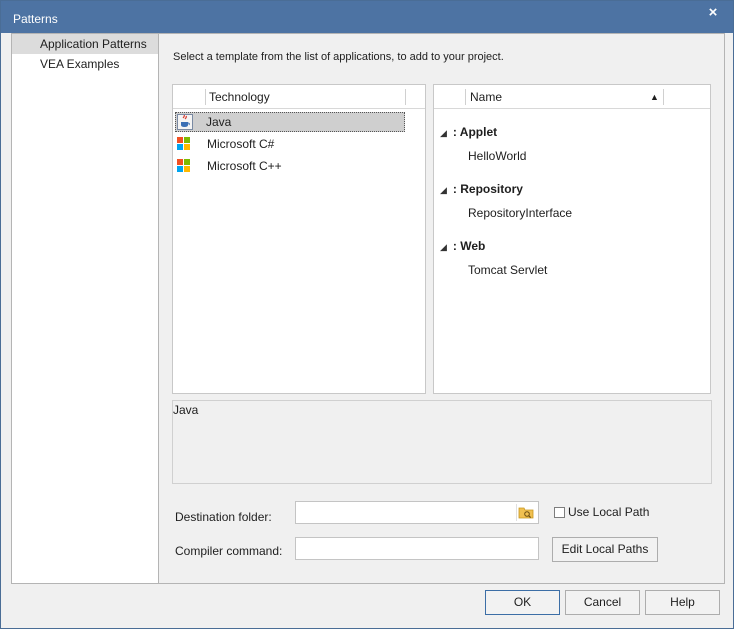  I want to click on group-header-web: ◢ : Web, so click(462, 246).